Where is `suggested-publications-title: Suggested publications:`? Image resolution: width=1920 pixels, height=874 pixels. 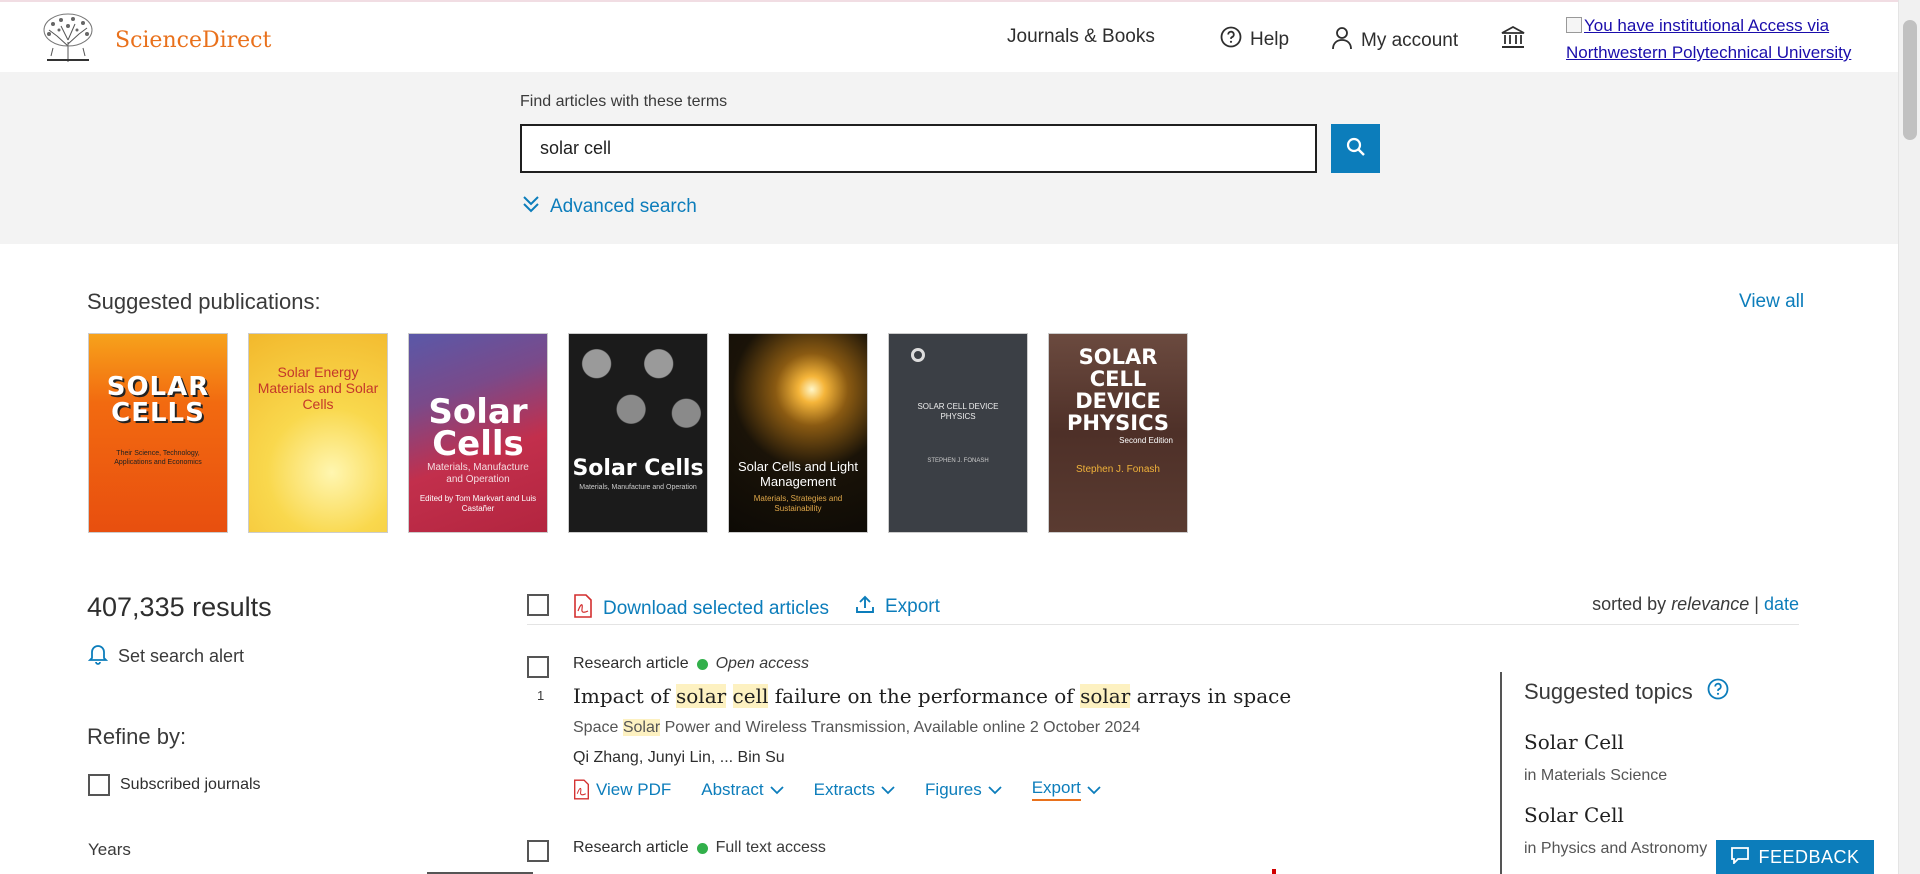 suggested-publications-title: Suggested publications: is located at coordinates (204, 301).